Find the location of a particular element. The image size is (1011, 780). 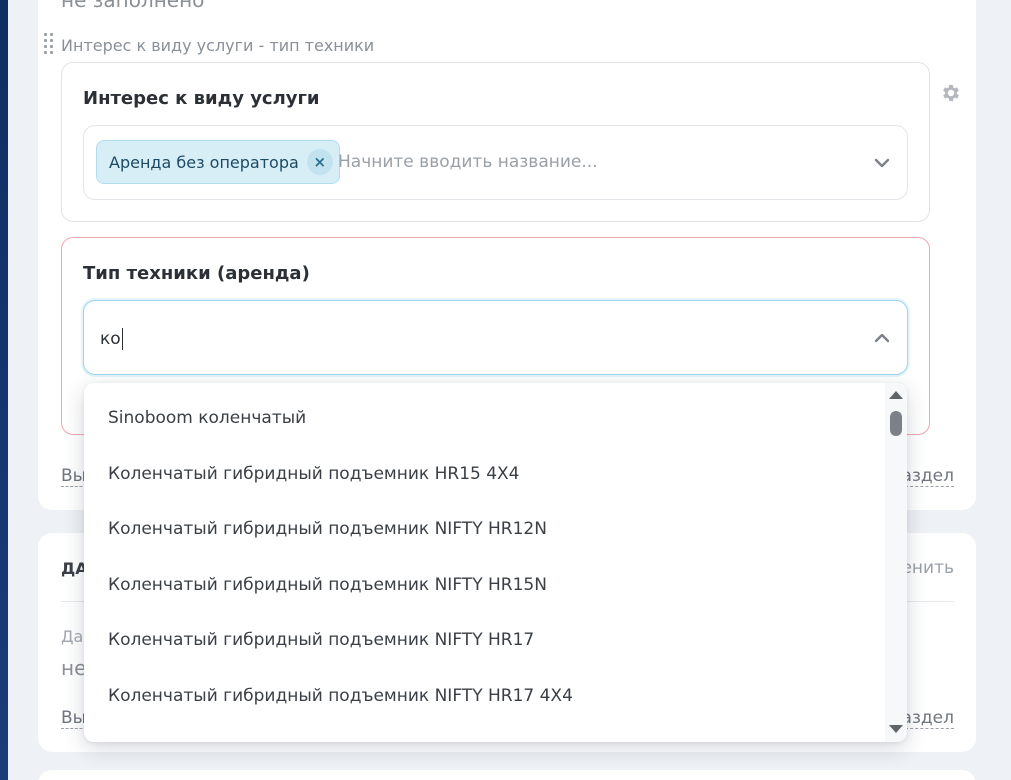

equipment-type-title: Тип техники (аренда) is located at coordinates (196, 273).